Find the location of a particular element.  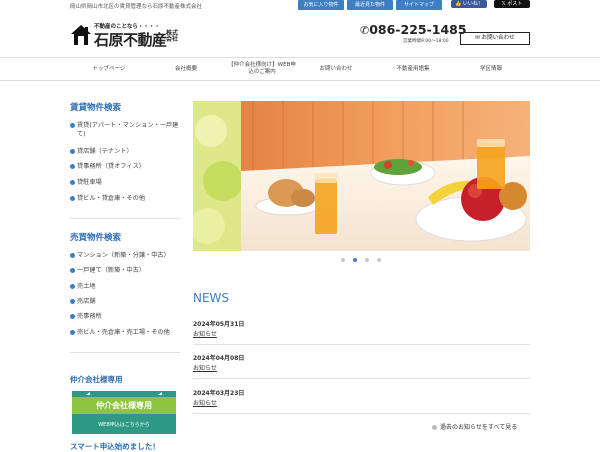

sidebar-item-sale-land: 売土地 is located at coordinates (126, 286).